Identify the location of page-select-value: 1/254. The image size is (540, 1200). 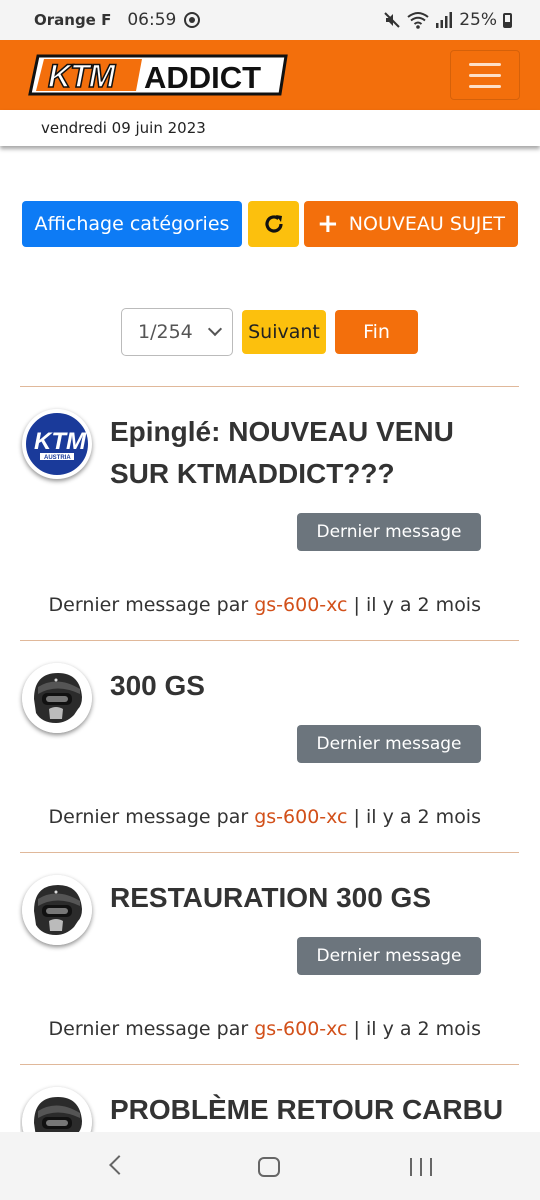
(165, 332).